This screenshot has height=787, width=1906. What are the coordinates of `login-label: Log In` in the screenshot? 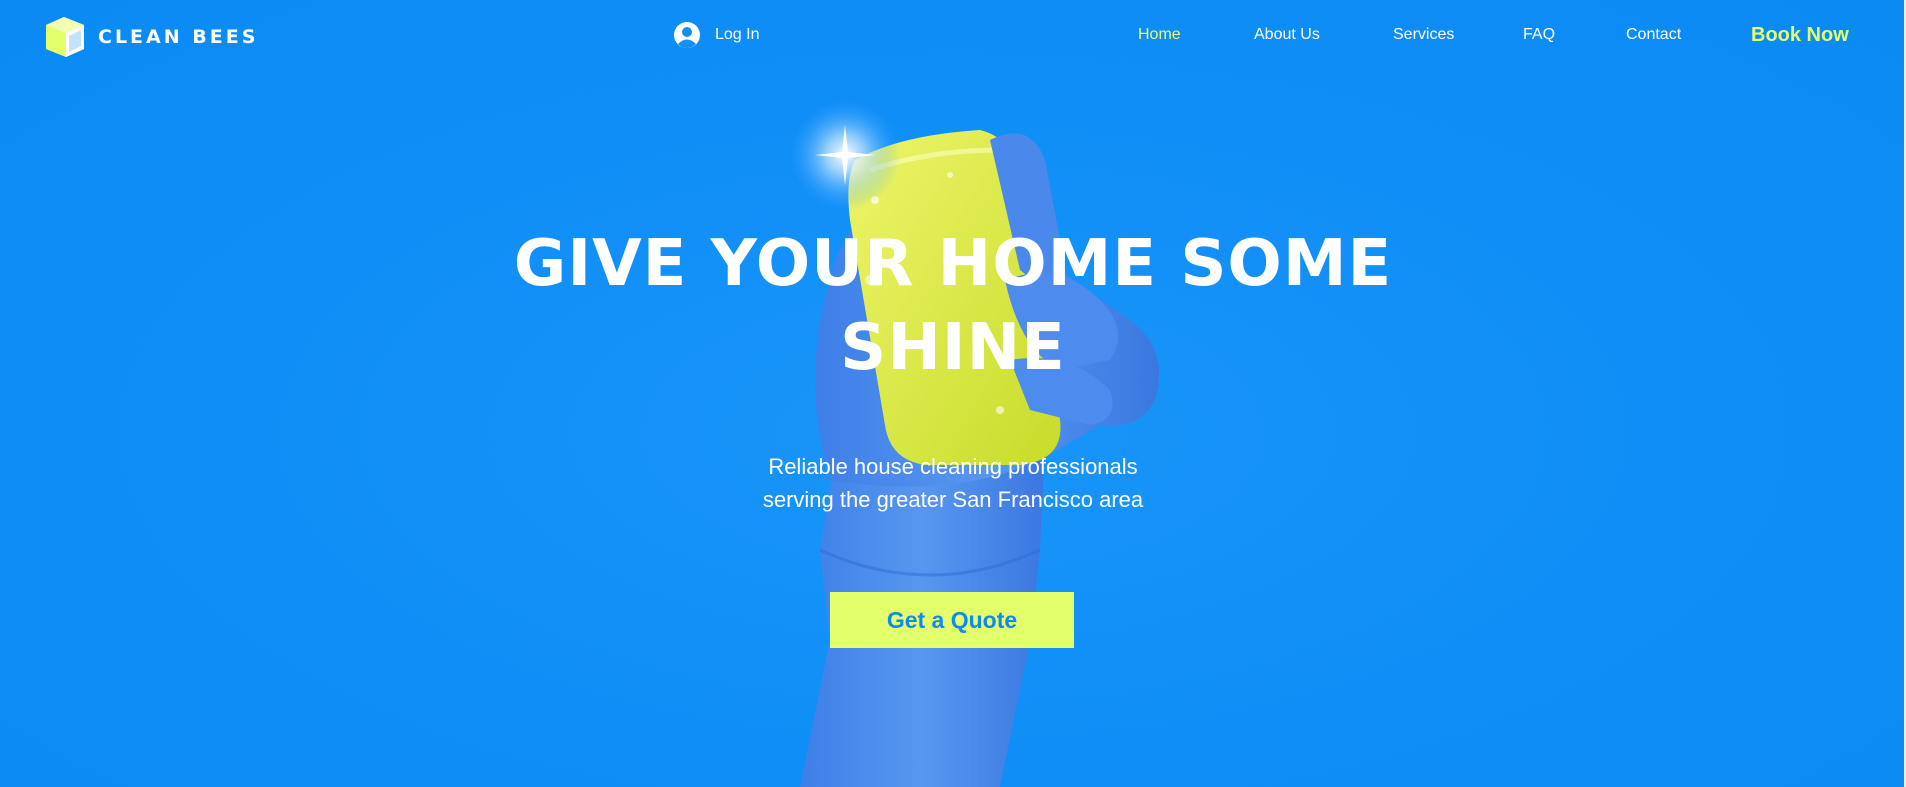 It's located at (737, 34).